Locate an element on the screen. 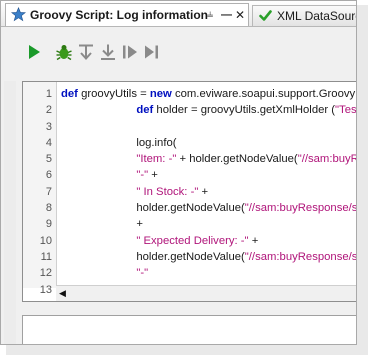  code-line: 12 "-" is located at coordinates (189, 273).